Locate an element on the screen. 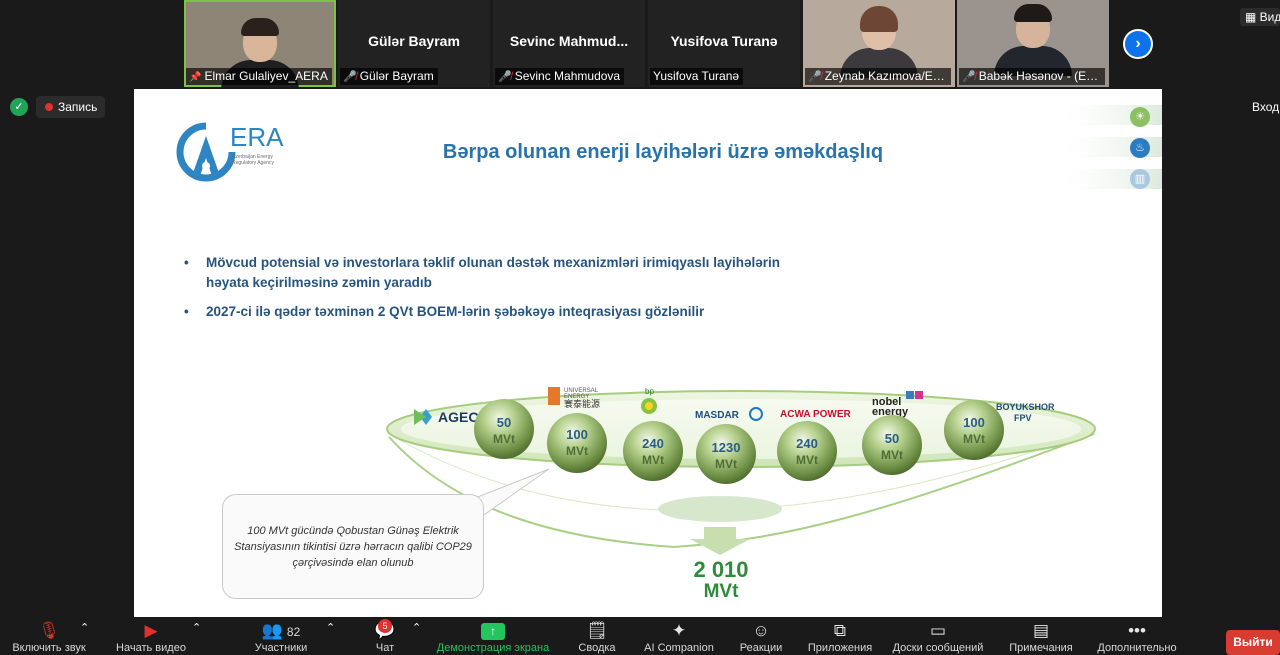  whiteboards-button: ▭ Доски сообщений is located at coordinates (938, 638).